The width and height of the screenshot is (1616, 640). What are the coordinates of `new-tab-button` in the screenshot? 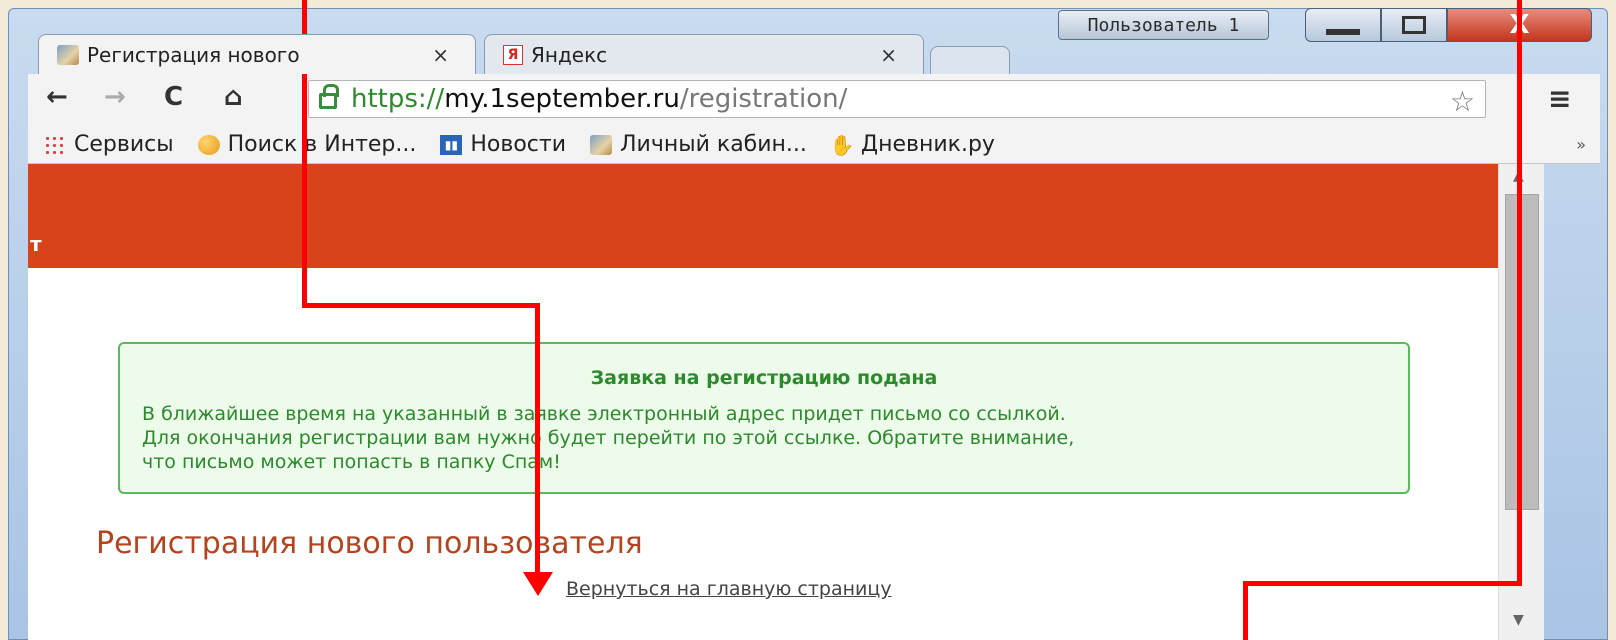 It's located at (970, 60).